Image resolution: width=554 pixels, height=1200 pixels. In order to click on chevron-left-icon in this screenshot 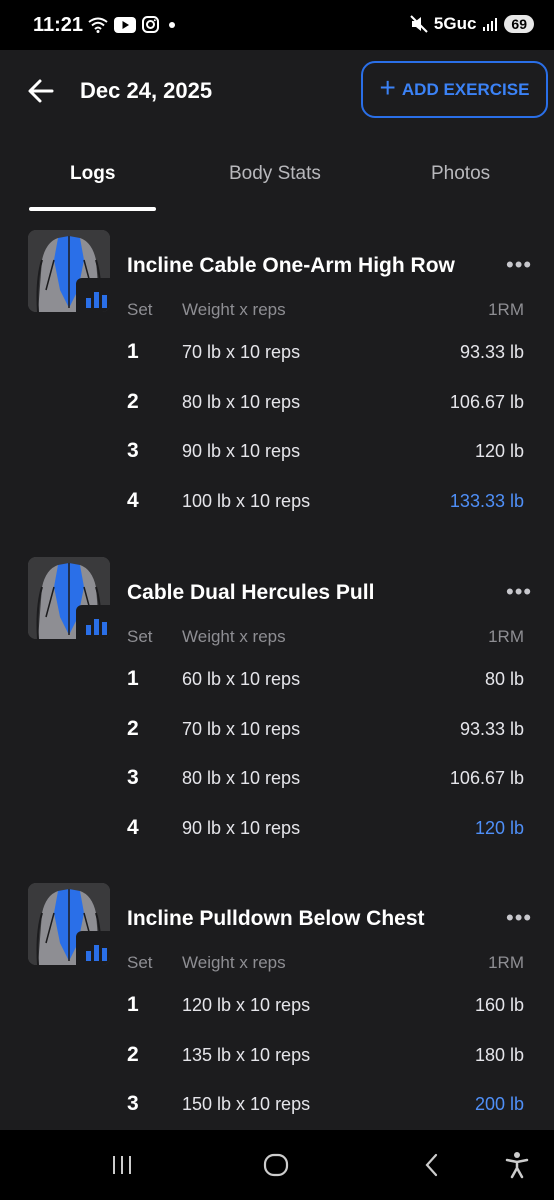, I will do `click(431, 1165)`.